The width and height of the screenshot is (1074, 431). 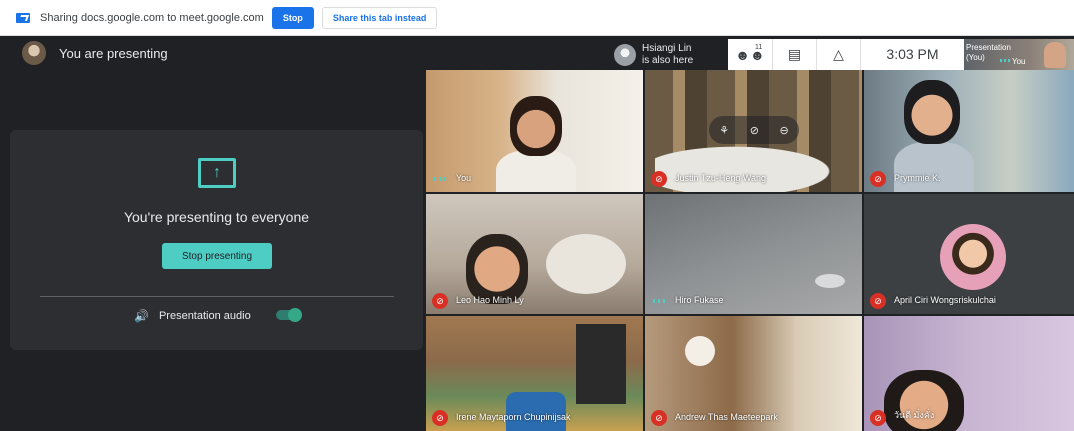 What do you see at coordinates (295, 315) in the screenshot?
I see `toggle-knob` at bounding box center [295, 315].